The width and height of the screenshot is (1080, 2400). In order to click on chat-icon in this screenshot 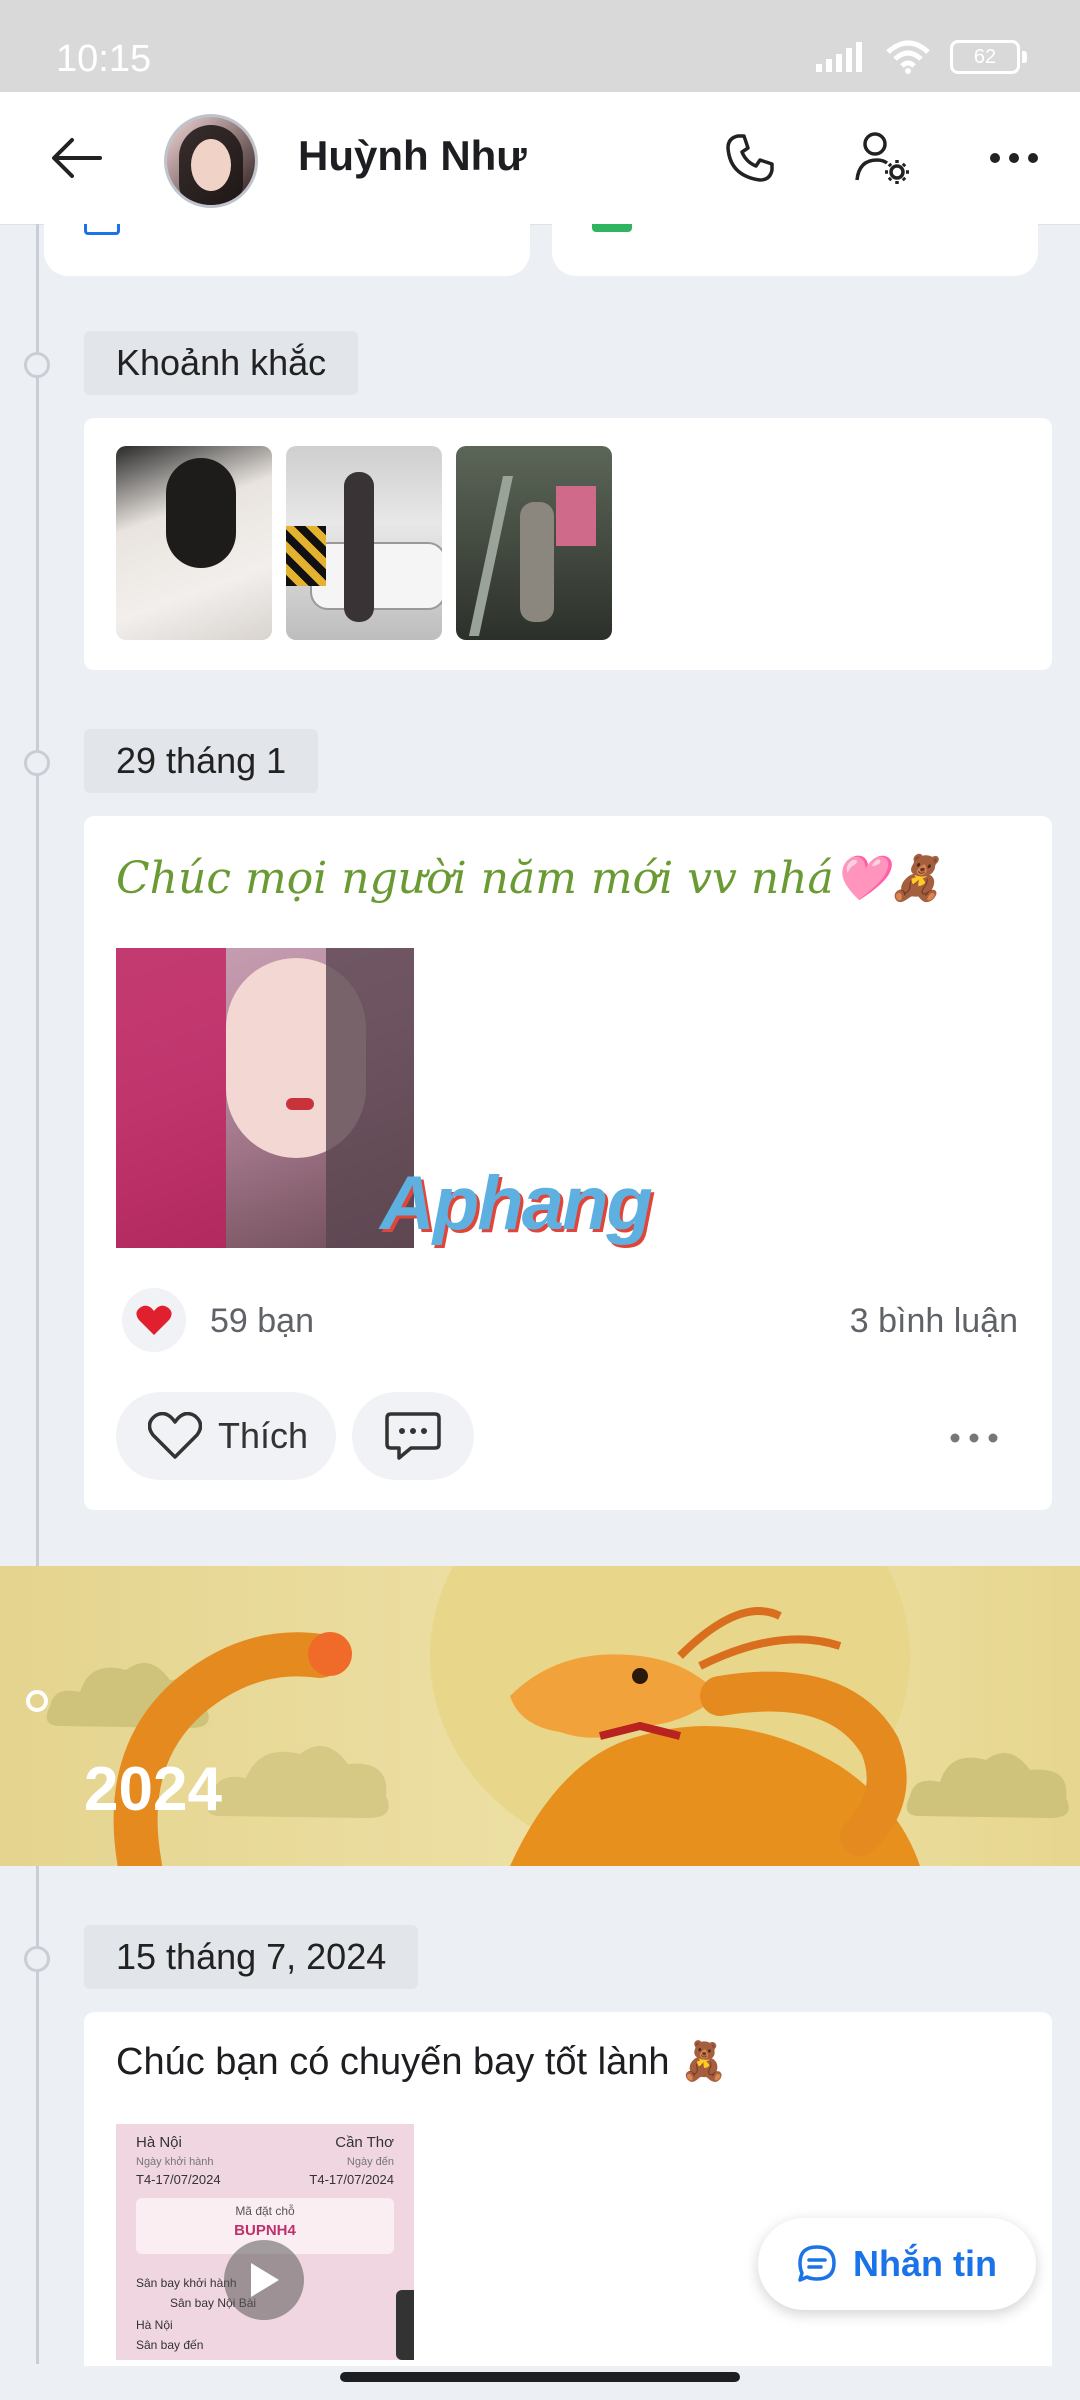, I will do `click(817, 2263)`.